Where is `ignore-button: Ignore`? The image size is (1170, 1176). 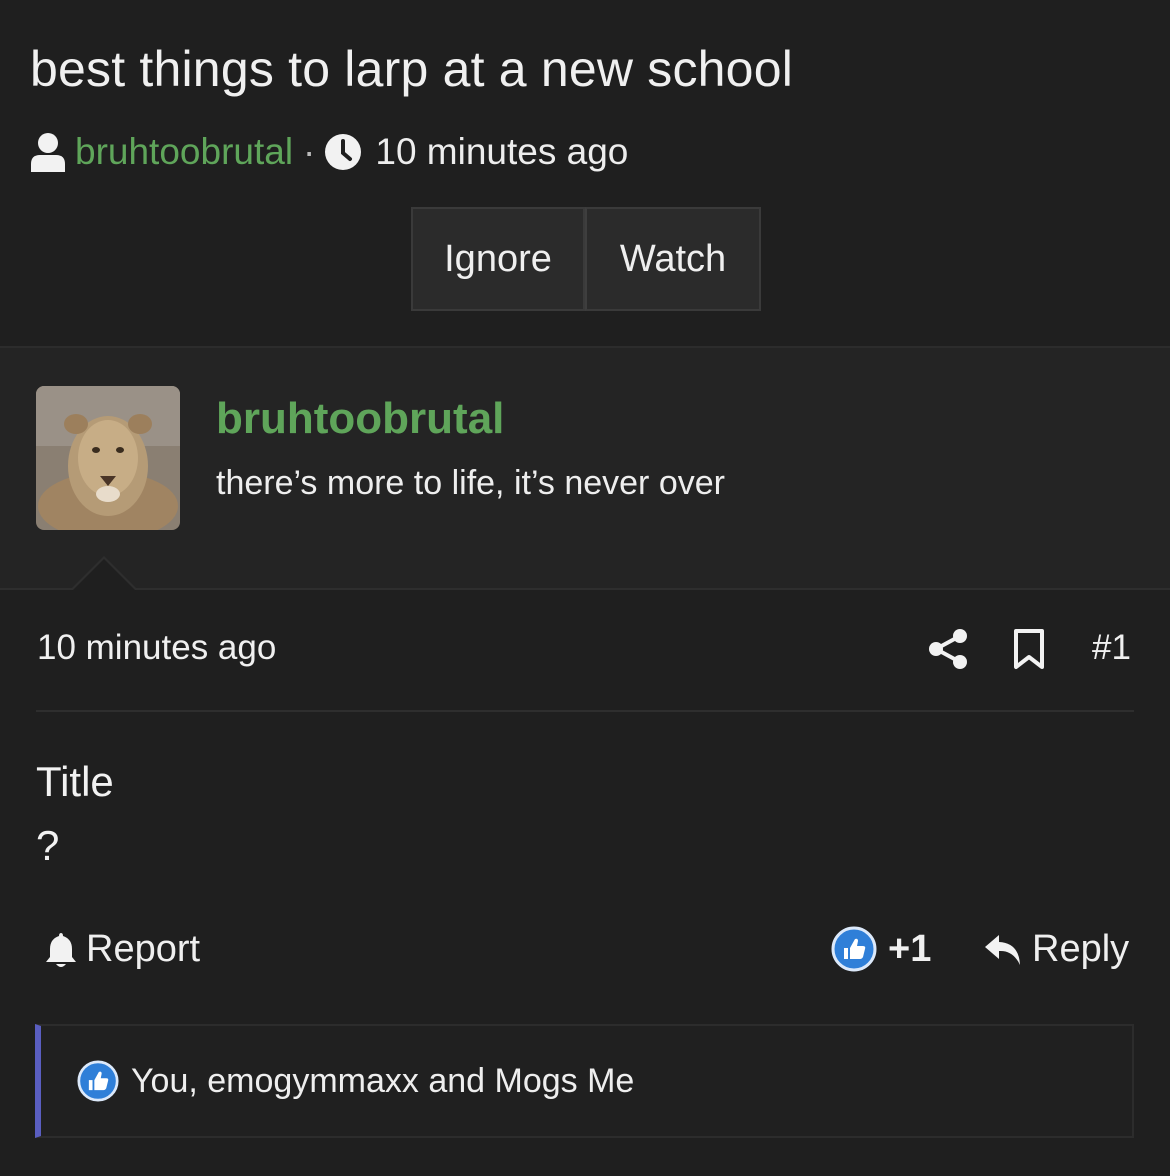 ignore-button: Ignore is located at coordinates (498, 259).